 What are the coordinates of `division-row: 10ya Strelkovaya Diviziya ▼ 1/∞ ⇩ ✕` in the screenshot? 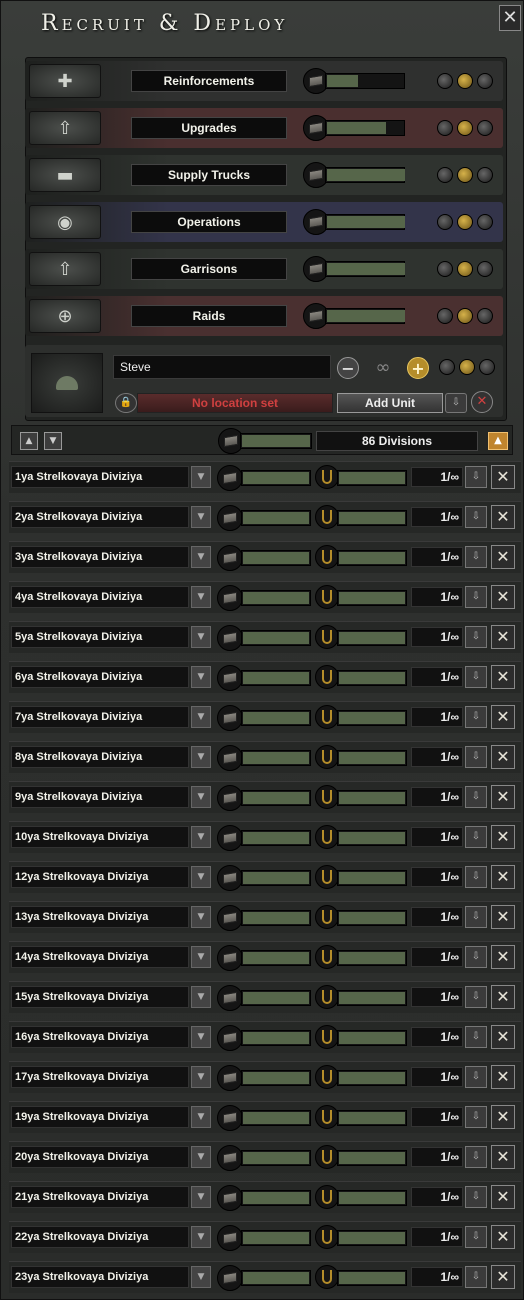 It's located at (265, 837).